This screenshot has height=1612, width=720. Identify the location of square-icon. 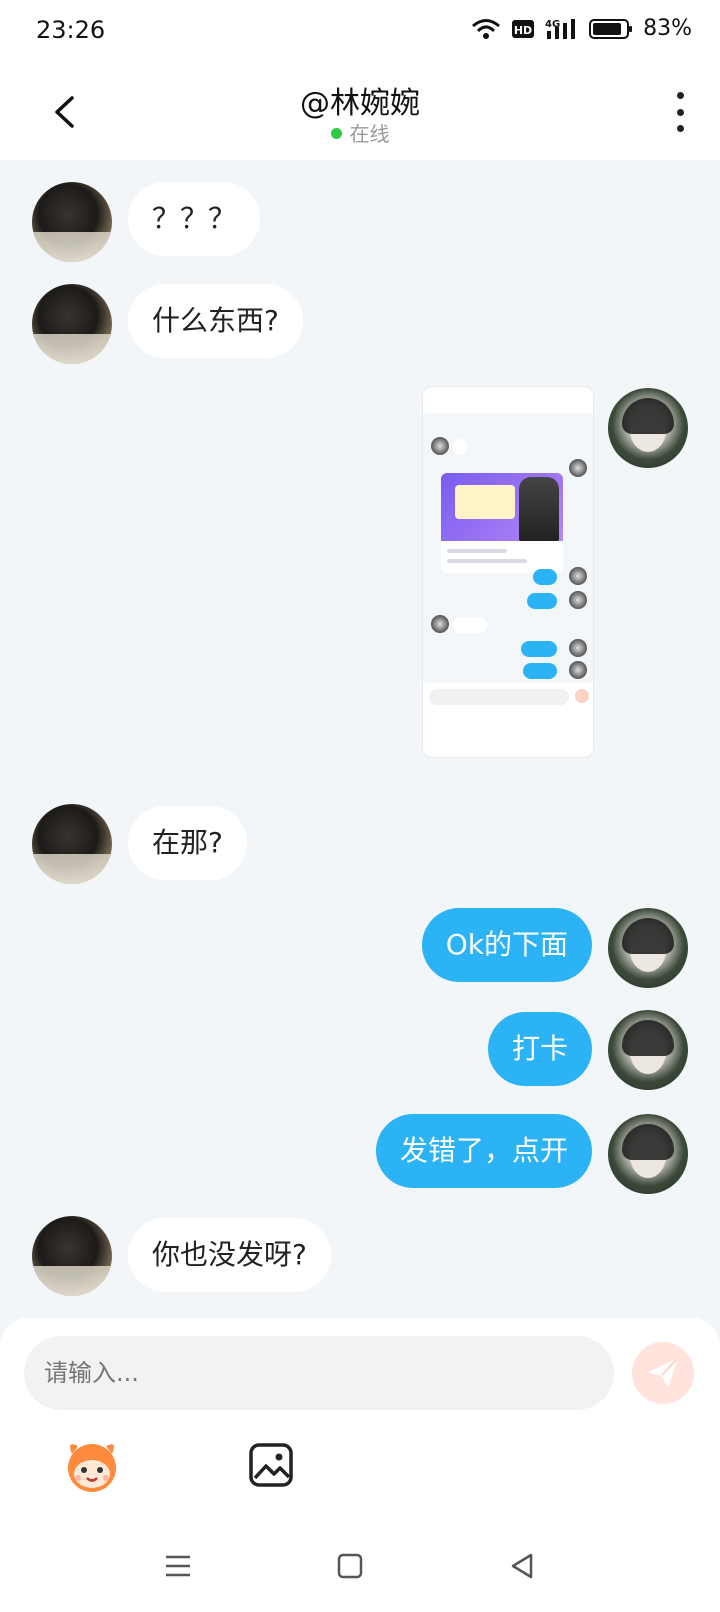
(350, 1566).